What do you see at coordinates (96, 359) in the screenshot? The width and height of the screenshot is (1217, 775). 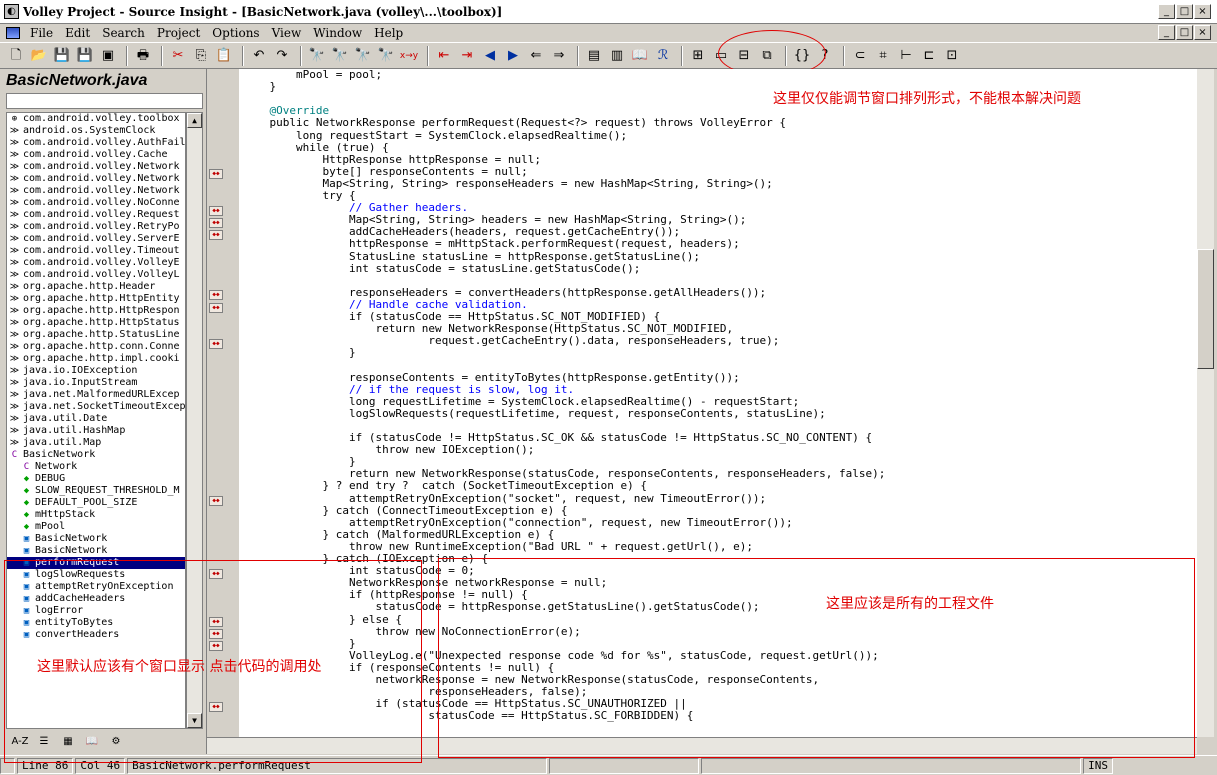 I see `symbol-list-item: ≫ org.apache.http.impl.cooki` at bounding box center [96, 359].